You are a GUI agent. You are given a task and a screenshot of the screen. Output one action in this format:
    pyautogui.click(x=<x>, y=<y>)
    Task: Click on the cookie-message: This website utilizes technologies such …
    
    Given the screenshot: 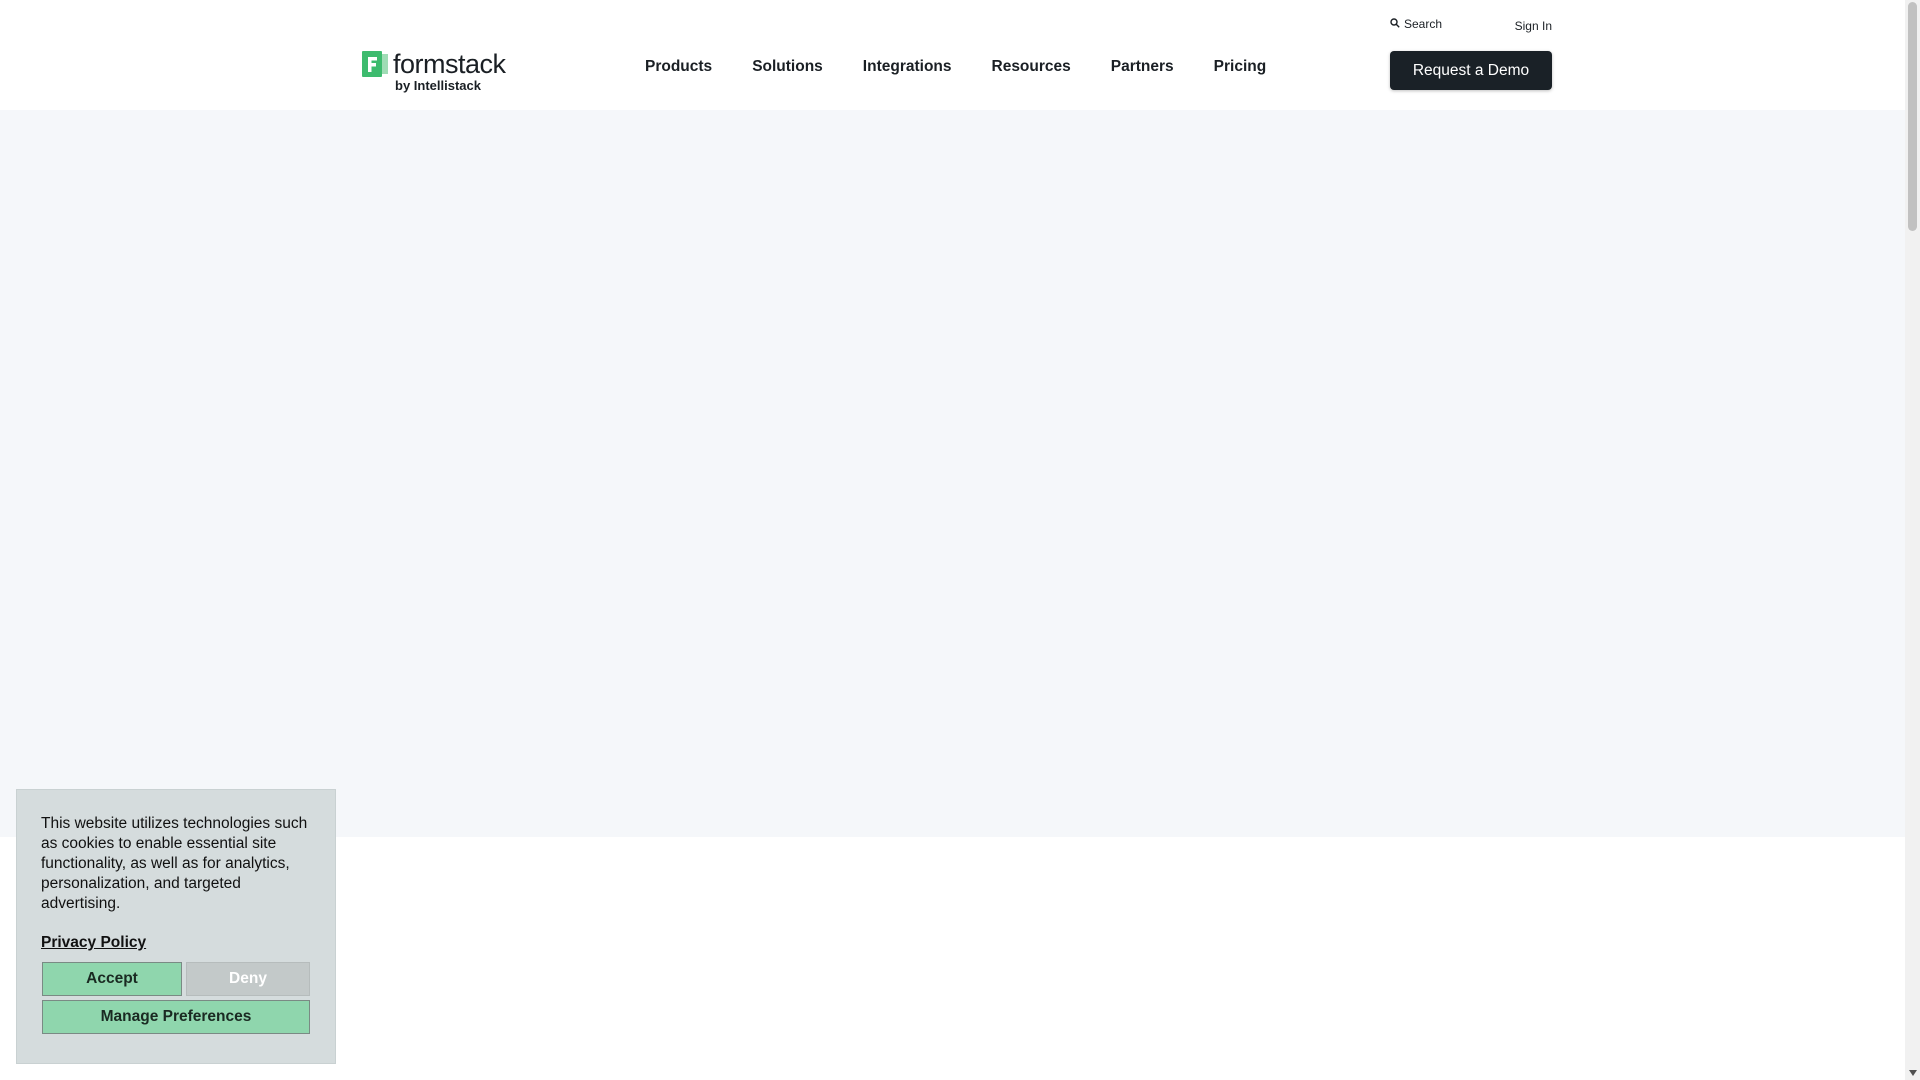 What is the action you would take?
    pyautogui.click(x=174, y=863)
    